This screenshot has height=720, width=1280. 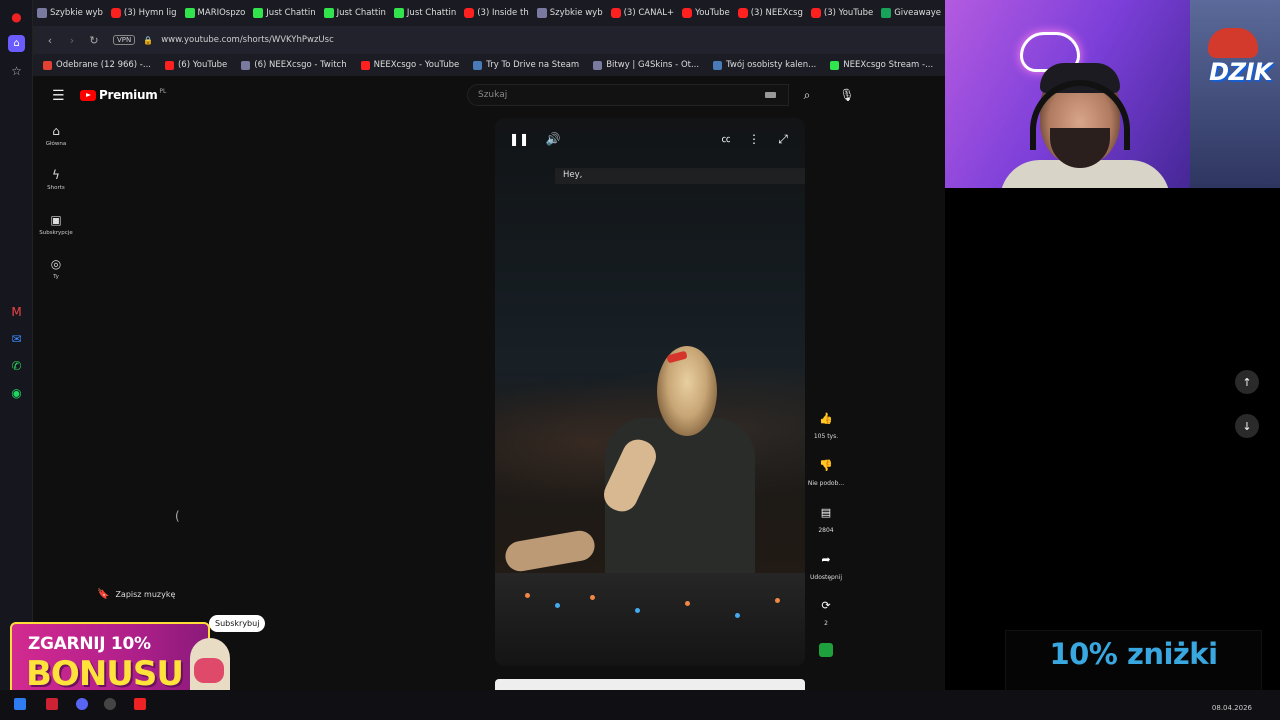 I want to click on browser-tab: MARIOspzo, so click(x=215, y=13).